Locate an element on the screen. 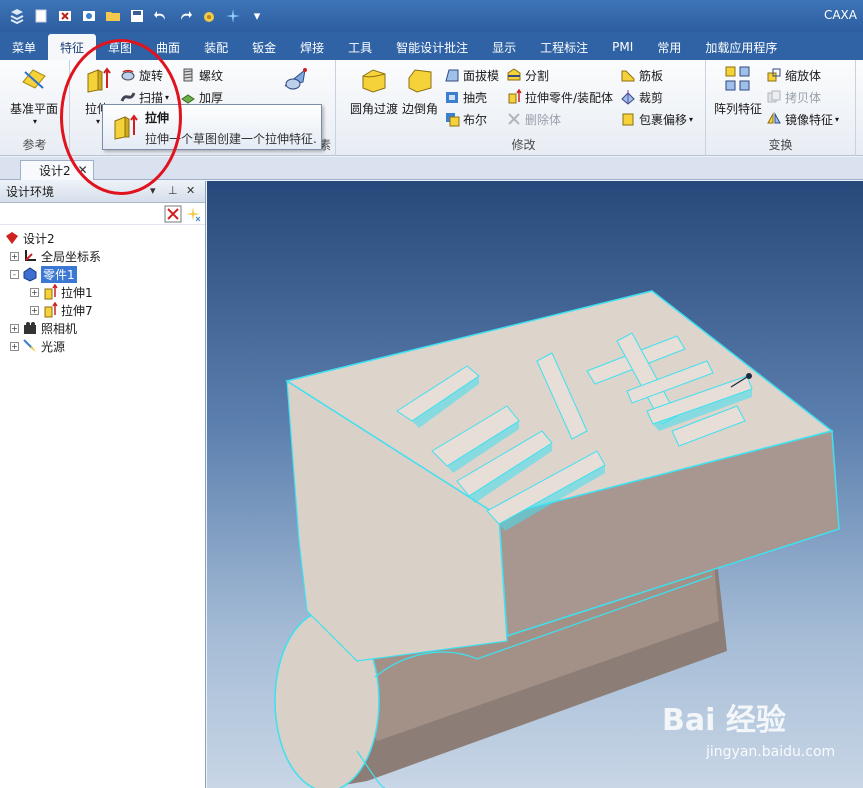 Image resolution: width=863 pixels, height=788 pixels. delete-body-button: 删除体 is located at coordinates (533, 119).